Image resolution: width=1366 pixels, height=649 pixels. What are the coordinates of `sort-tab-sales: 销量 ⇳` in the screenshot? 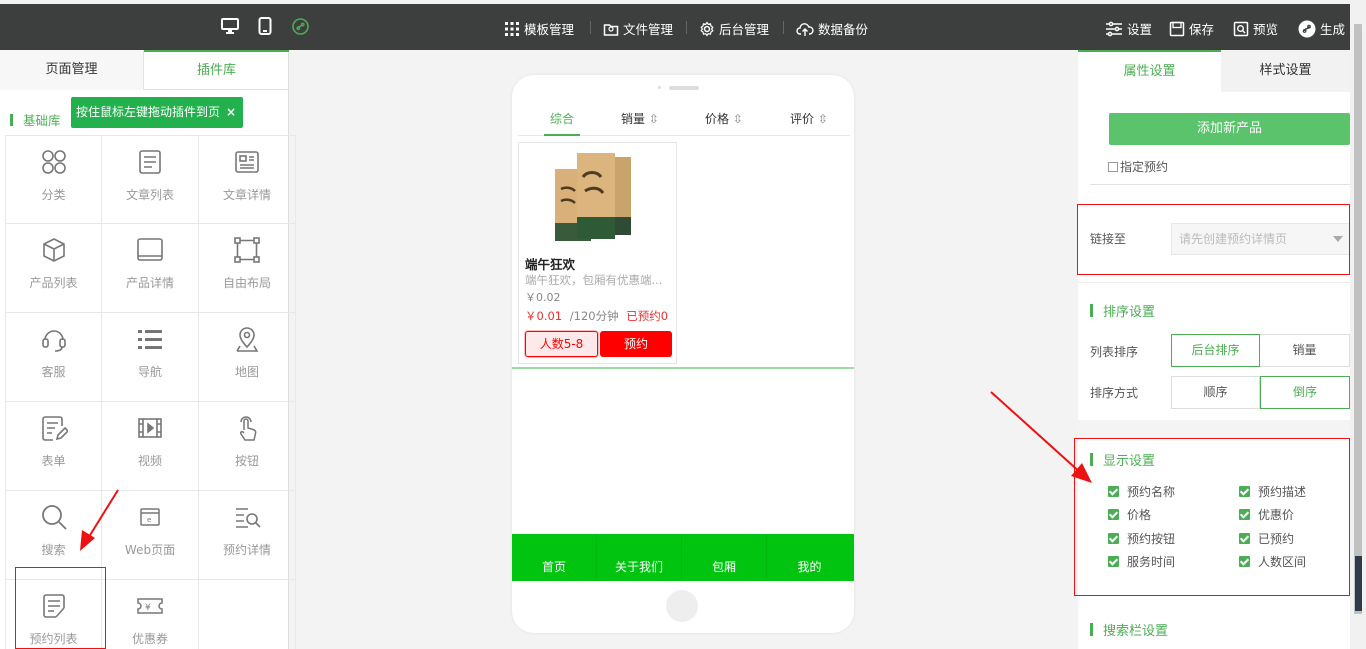 It's located at (640, 118).